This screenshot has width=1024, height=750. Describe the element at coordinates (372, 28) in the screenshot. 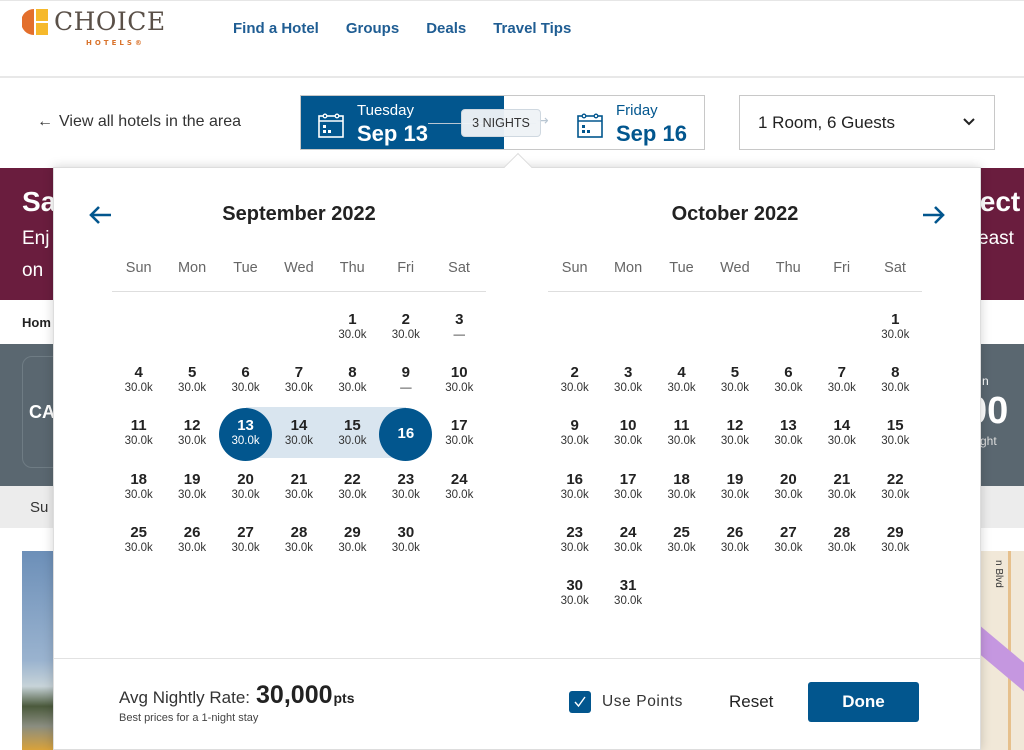

I see `nav-groups: Groups` at that location.